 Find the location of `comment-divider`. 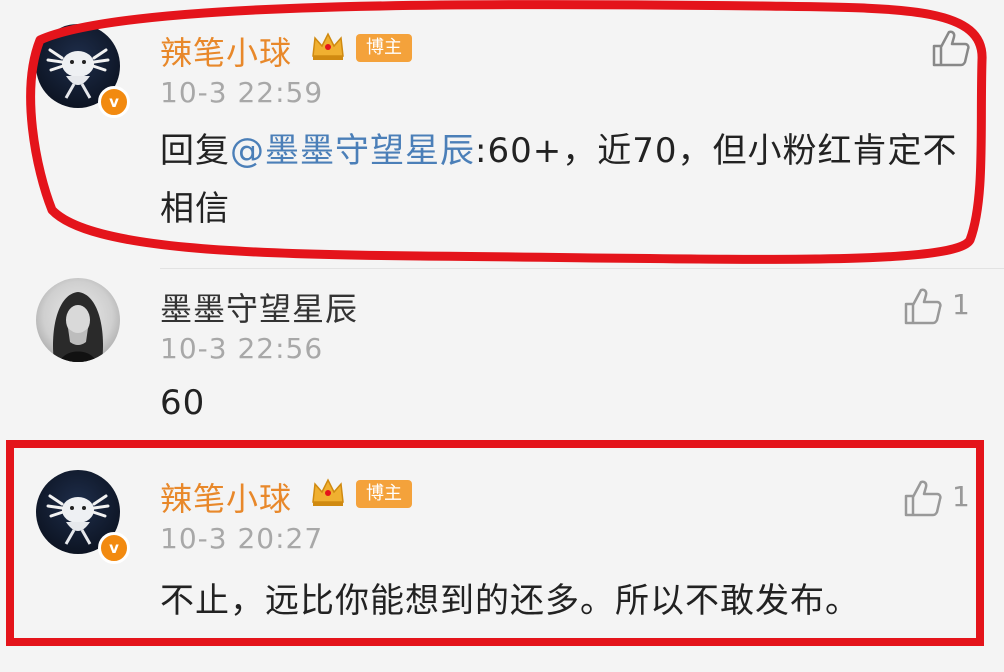

comment-divider is located at coordinates (582, 268).